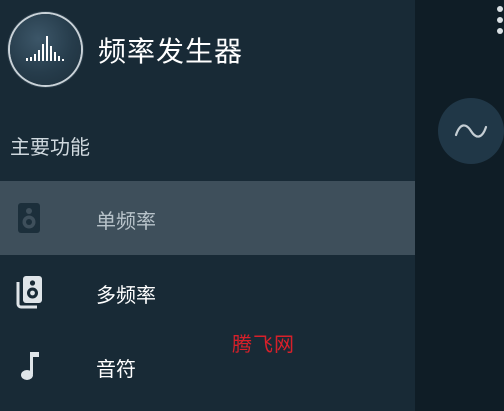 Image resolution: width=504 pixels, height=411 pixels. Describe the element at coordinates (207, 366) in the screenshot. I see `drawer-item-notes: 音符` at that location.